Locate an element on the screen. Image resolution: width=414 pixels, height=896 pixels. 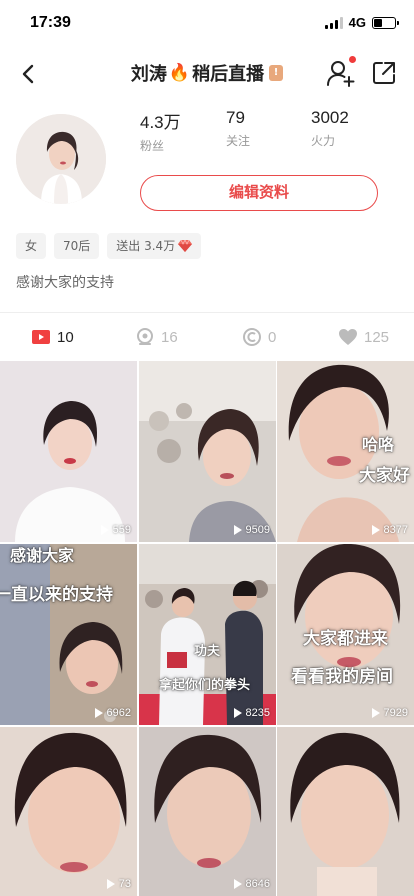
tag-gifts: 送出 3.4万 is located at coordinates (154, 246).